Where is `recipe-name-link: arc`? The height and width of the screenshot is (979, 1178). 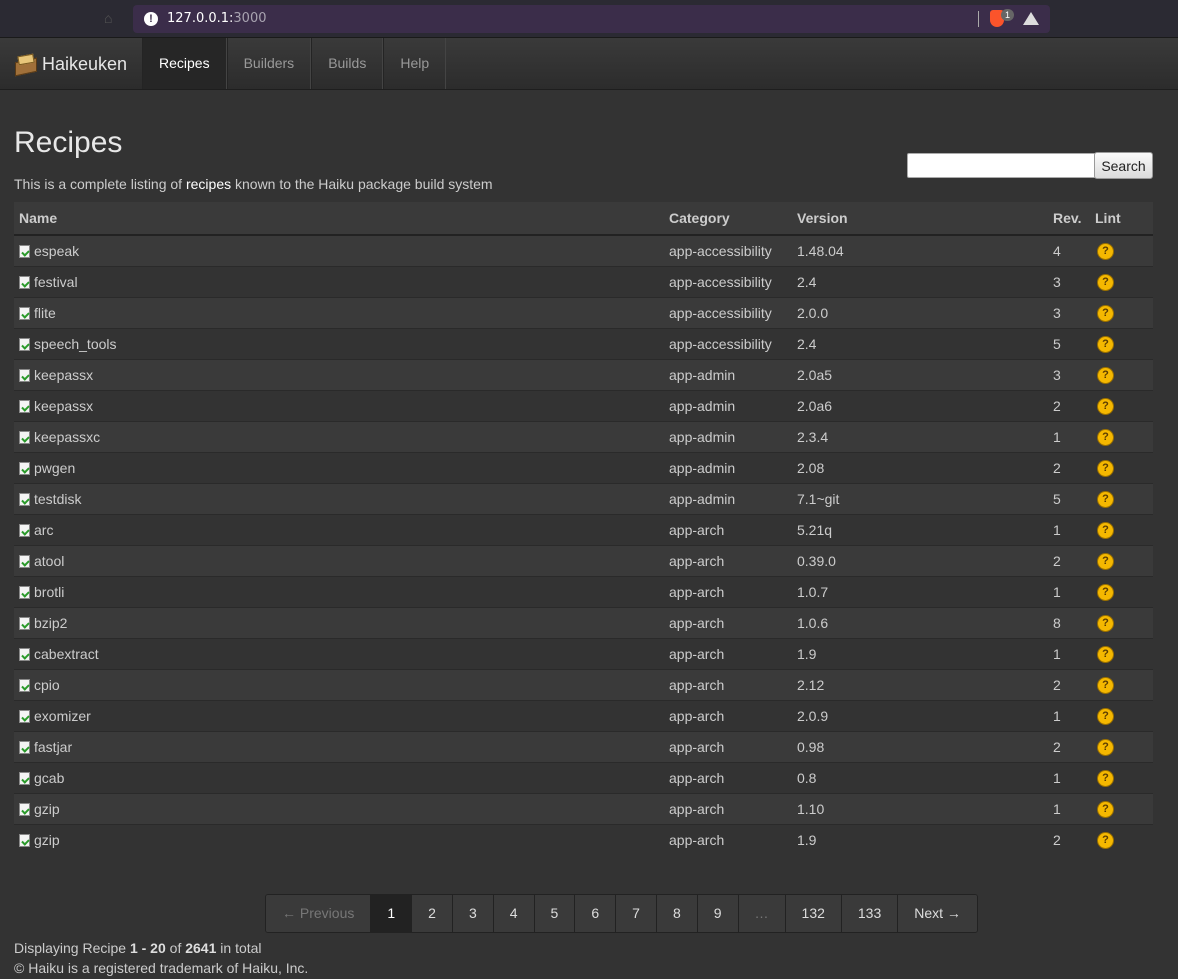 recipe-name-link: arc is located at coordinates (43, 530).